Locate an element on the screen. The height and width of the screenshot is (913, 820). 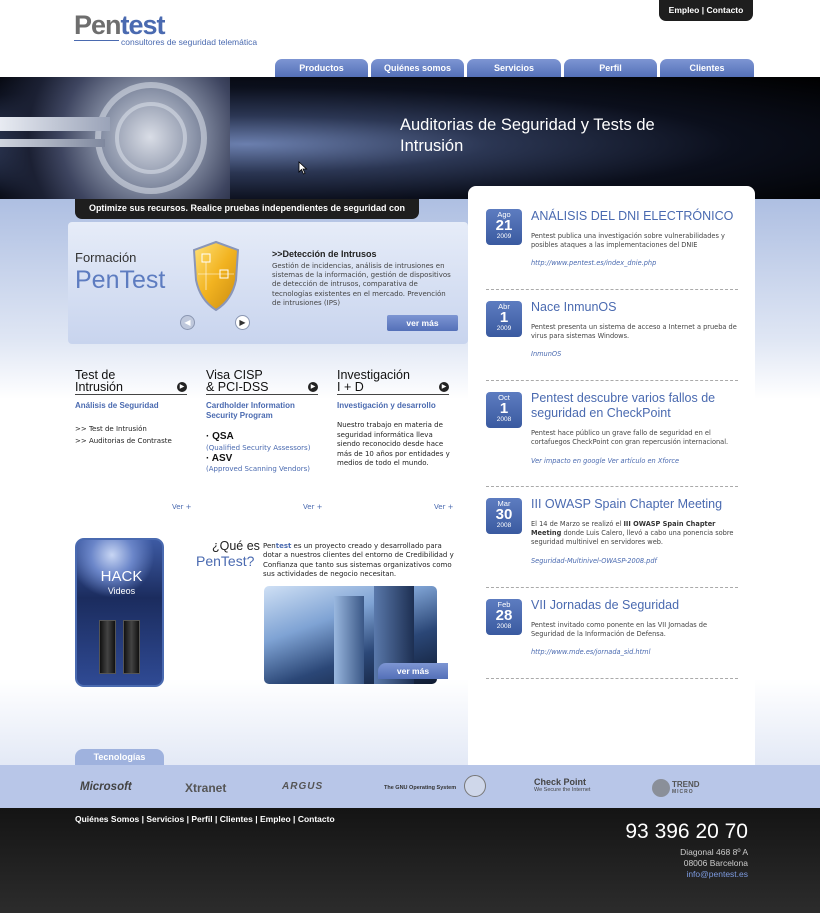
que-es-ver-mas-button: ver más is located at coordinates (413, 671).